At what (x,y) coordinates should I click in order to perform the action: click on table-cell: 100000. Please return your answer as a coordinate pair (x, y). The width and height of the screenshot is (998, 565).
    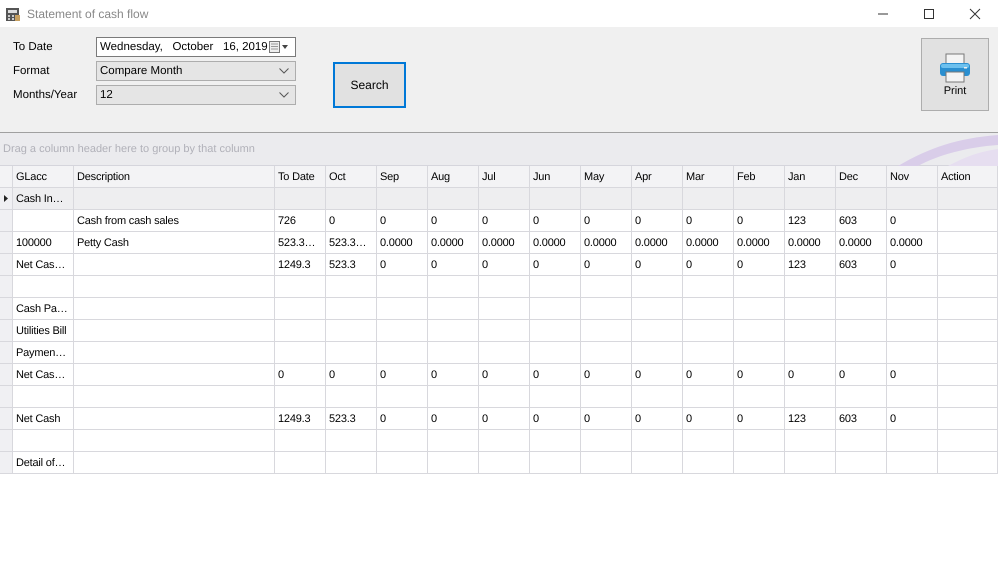
    Looking at the image, I should click on (43, 242).